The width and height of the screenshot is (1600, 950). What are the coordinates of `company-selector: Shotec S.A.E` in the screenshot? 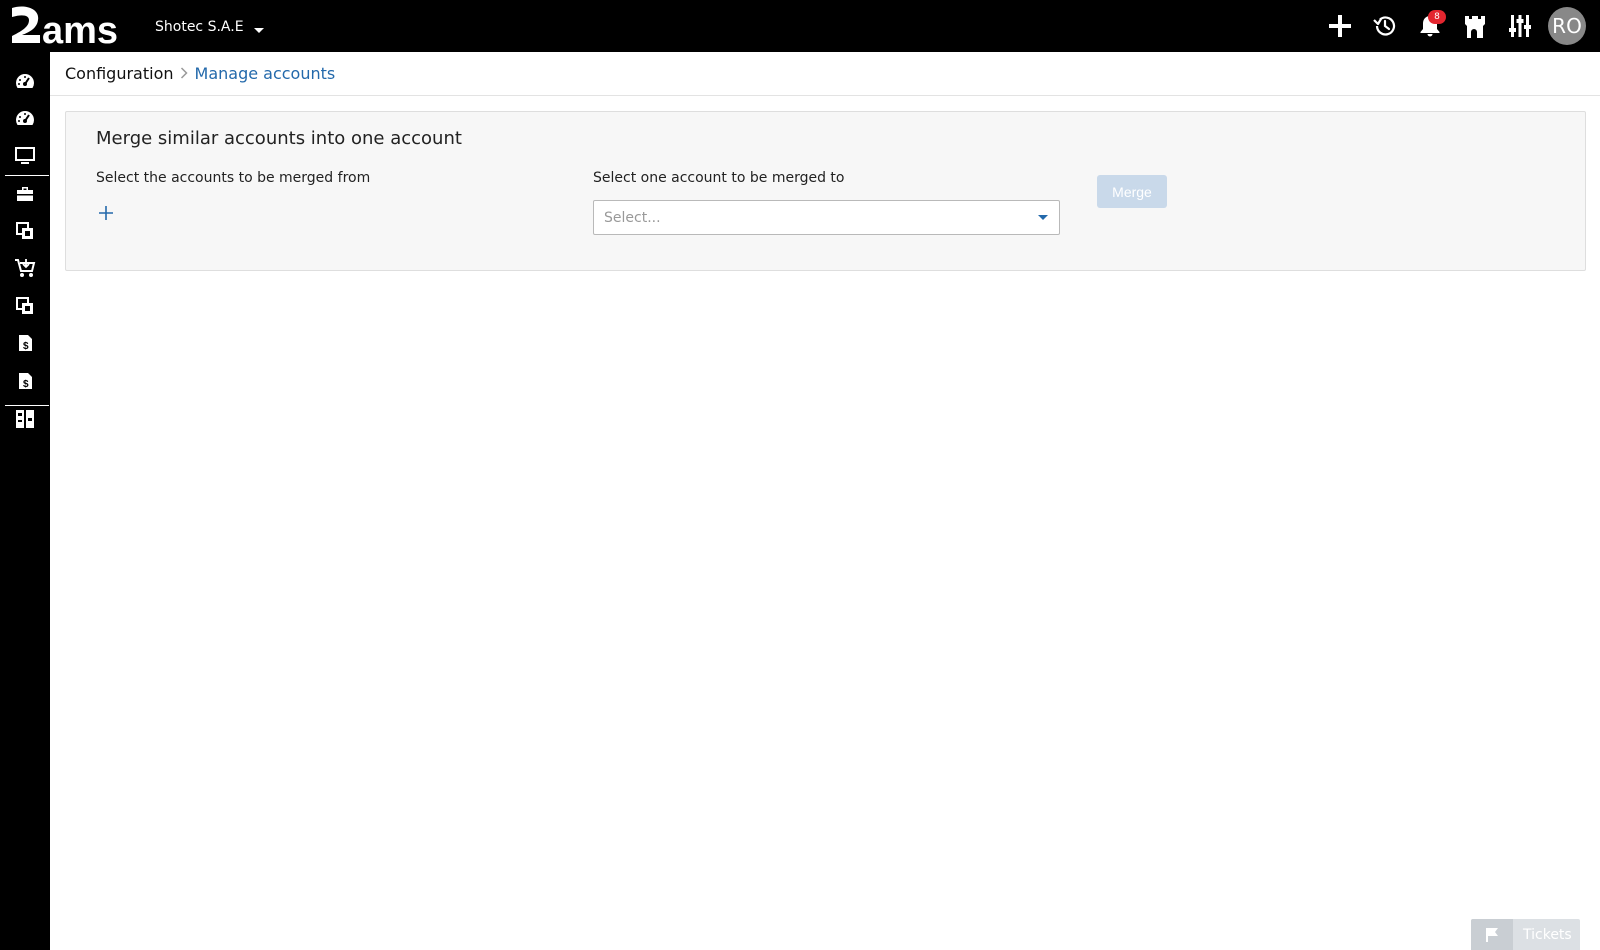 It's located at (209, 27).